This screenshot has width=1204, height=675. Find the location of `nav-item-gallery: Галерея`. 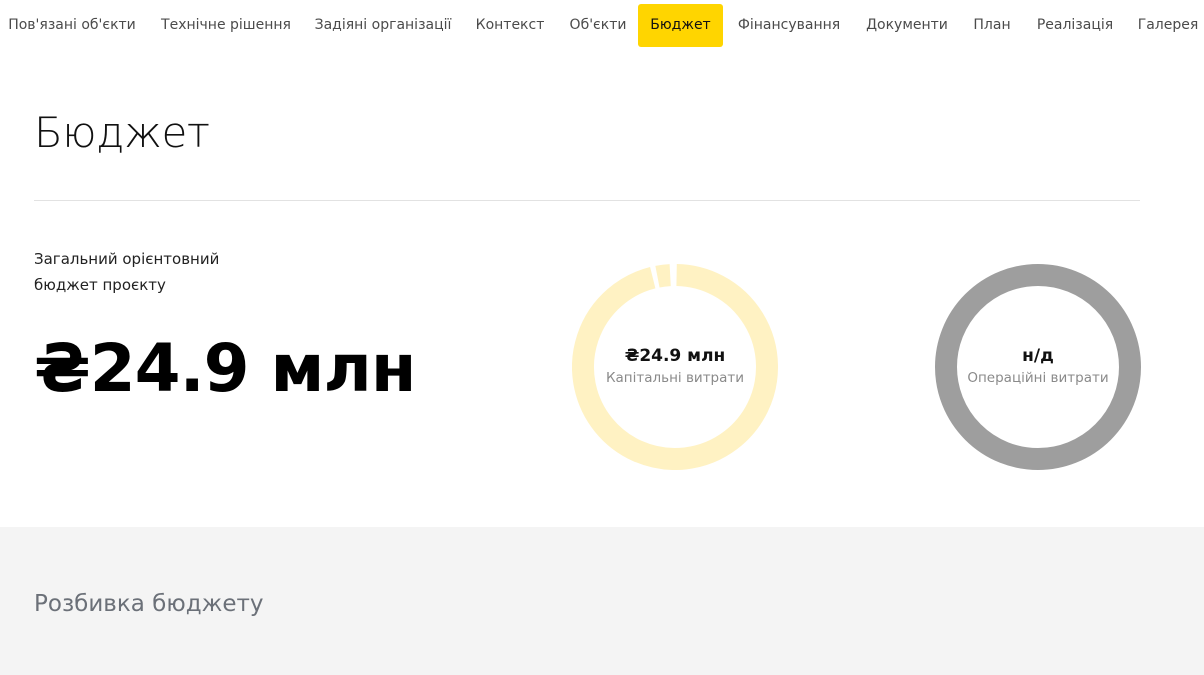

nav-item-gallery: Галерея is located at coordinates (1168, 25).